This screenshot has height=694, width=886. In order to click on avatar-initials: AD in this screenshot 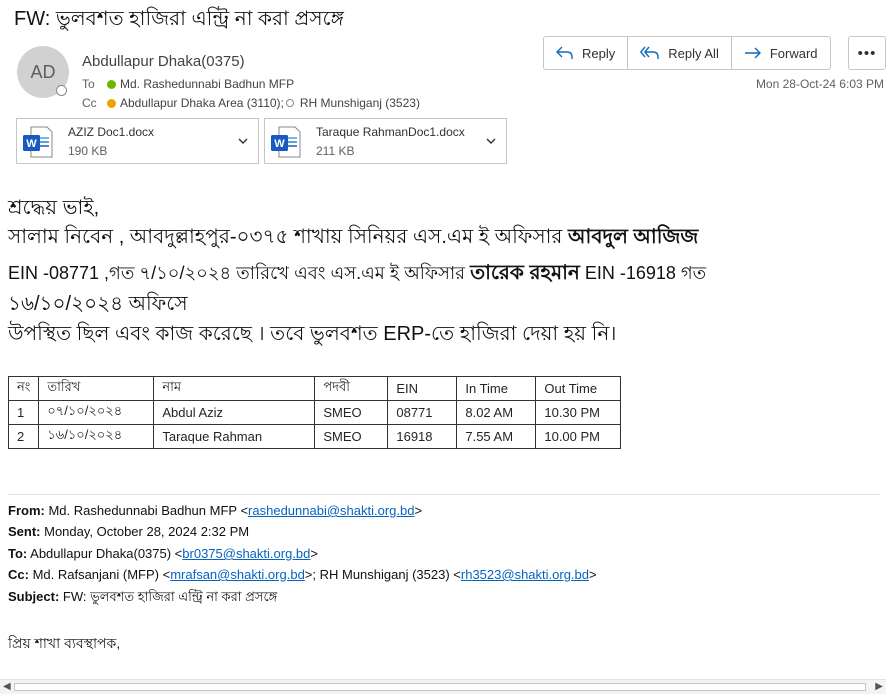, I will do `click(43, 71)`.